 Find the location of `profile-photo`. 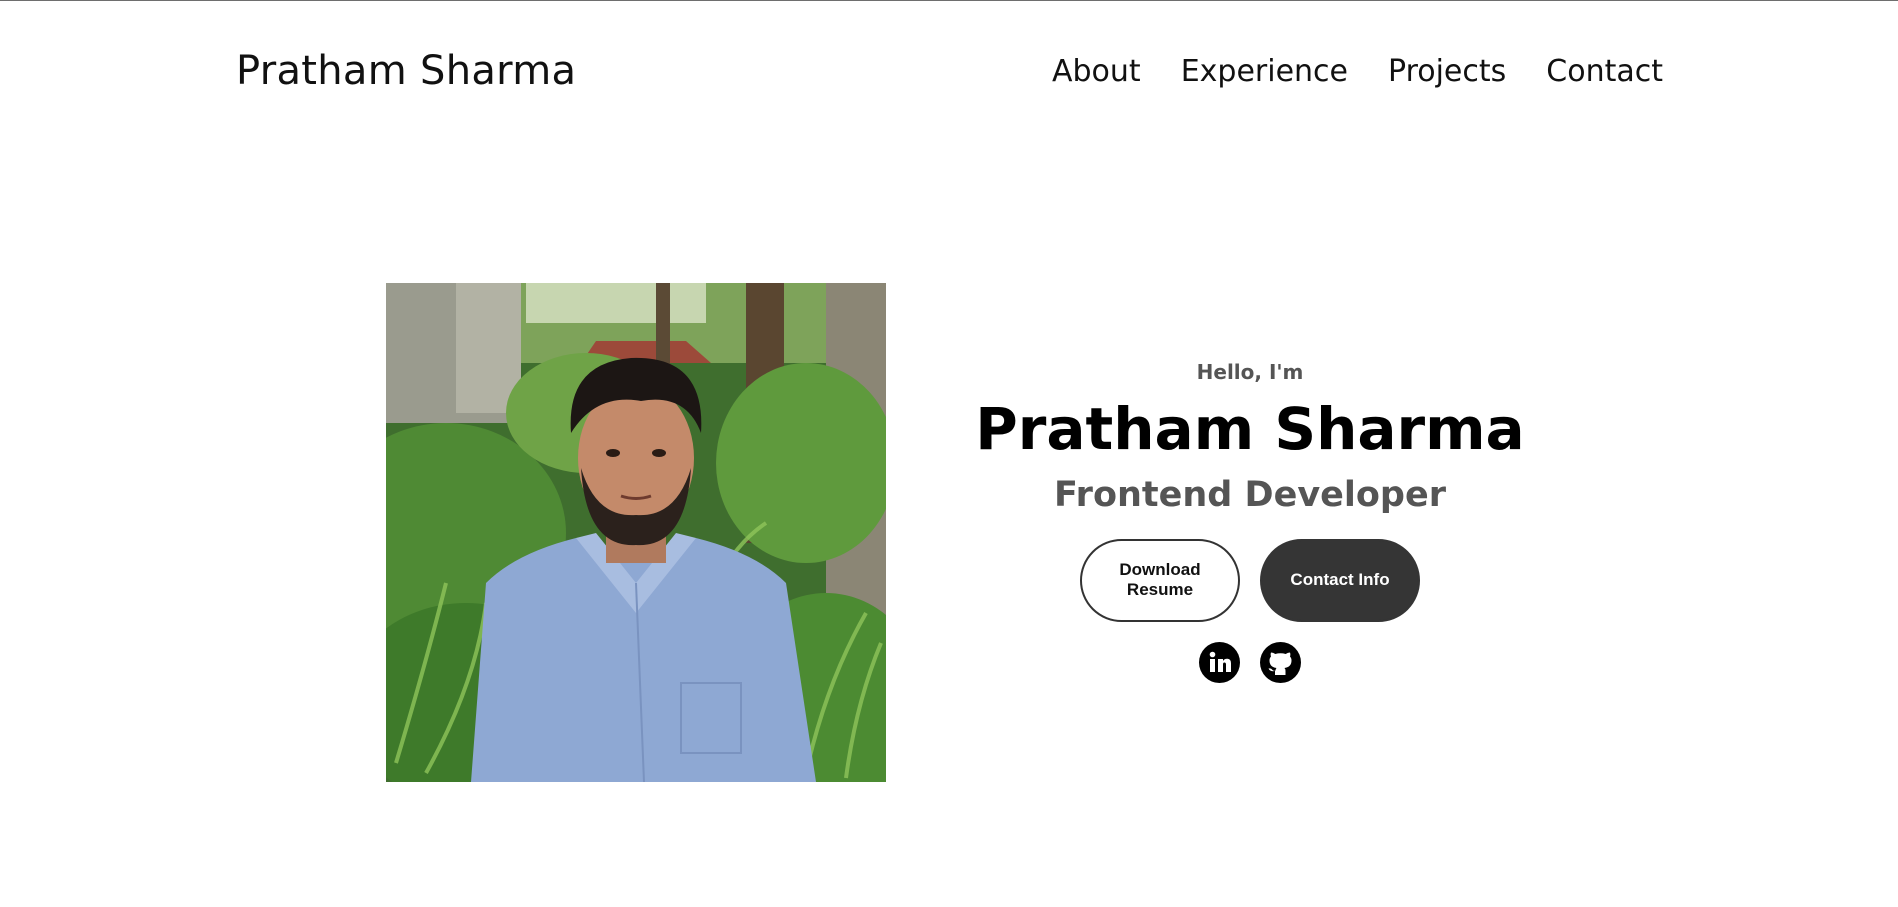

profile-photo is located at coordinates (636, 532).